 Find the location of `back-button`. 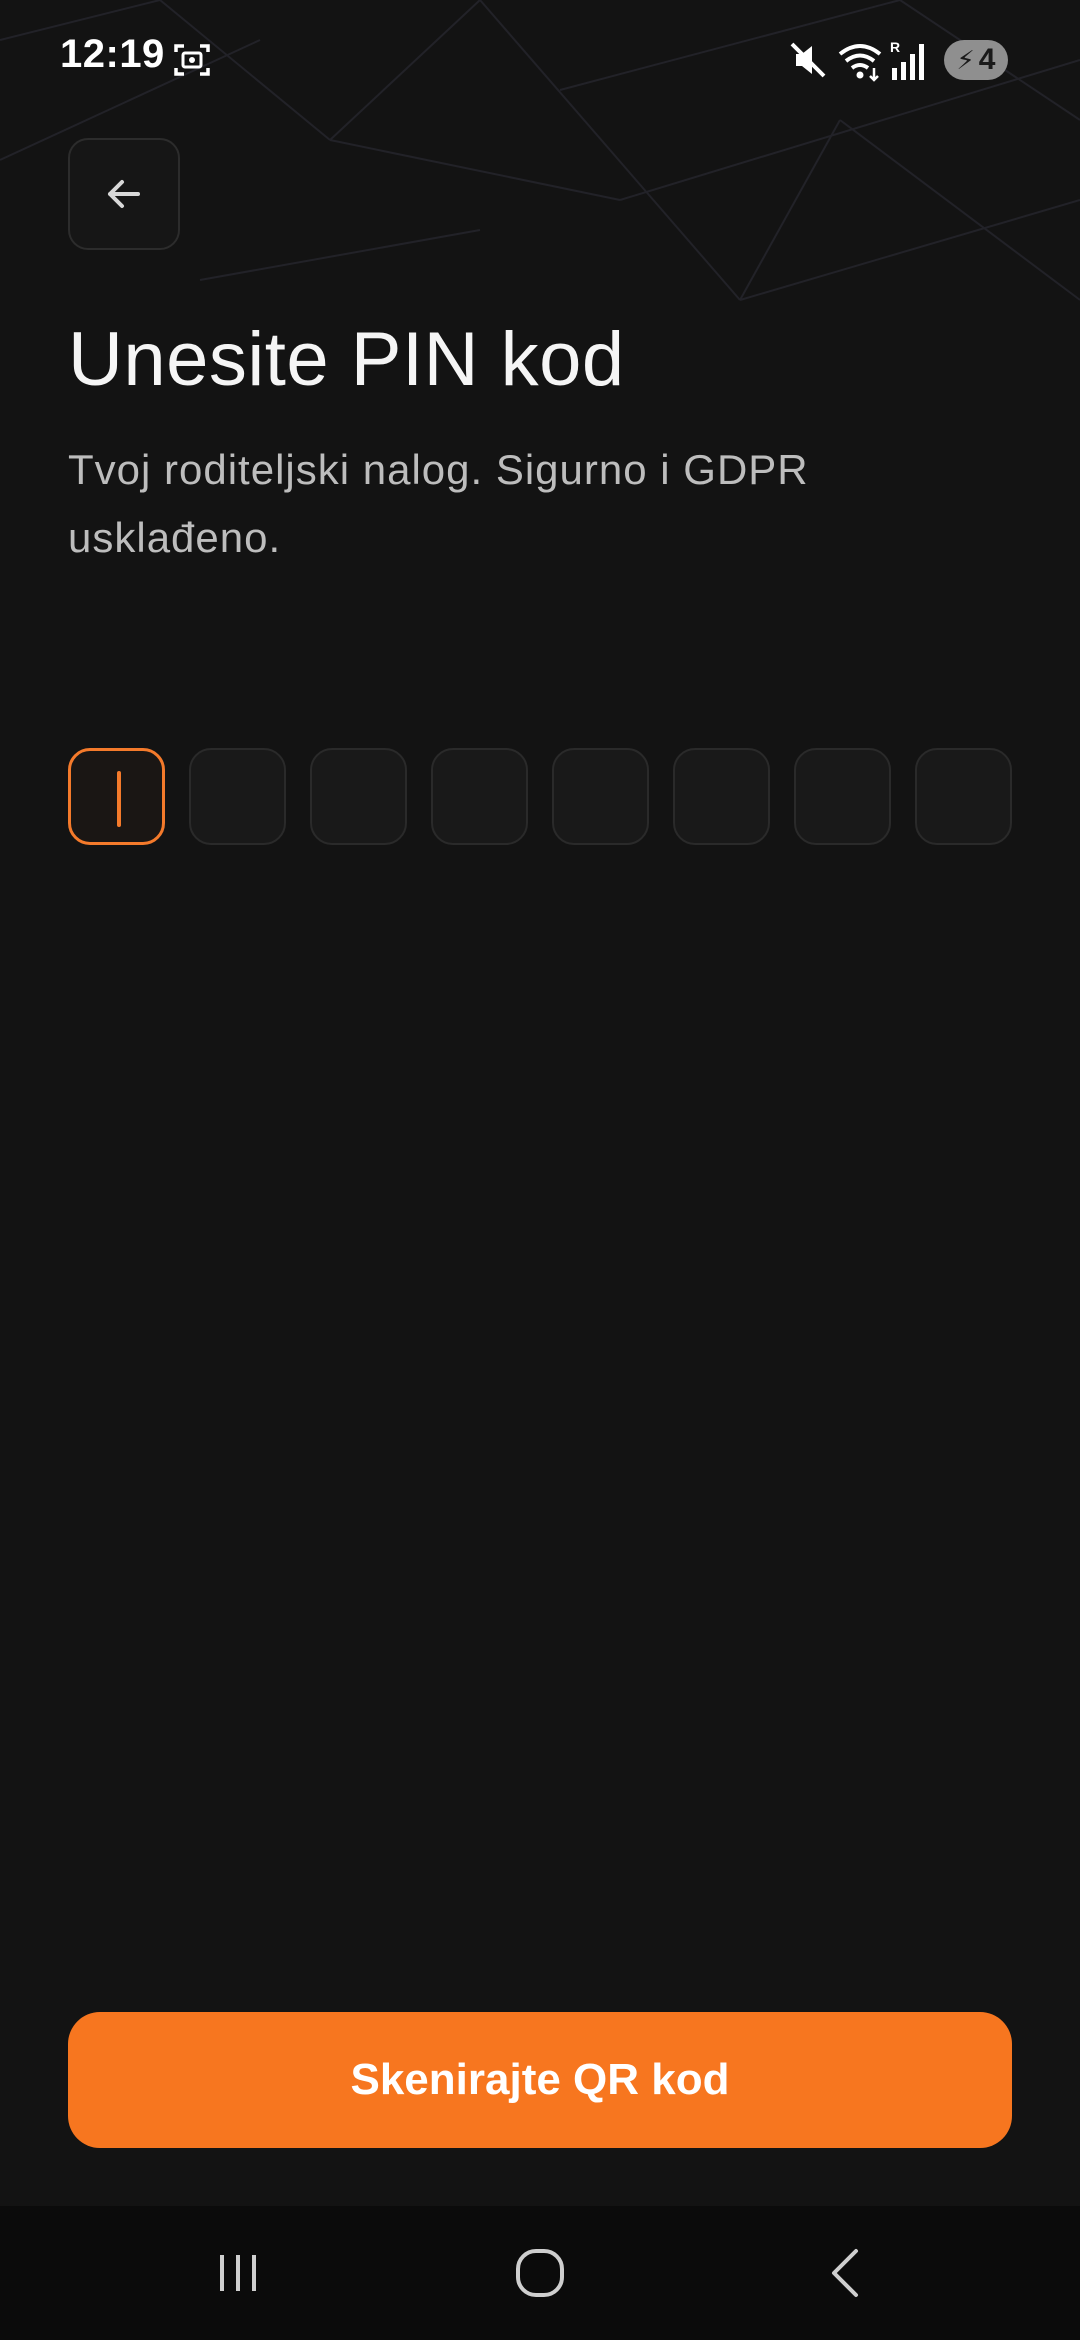

back-button is located at coordinates (124, 194).